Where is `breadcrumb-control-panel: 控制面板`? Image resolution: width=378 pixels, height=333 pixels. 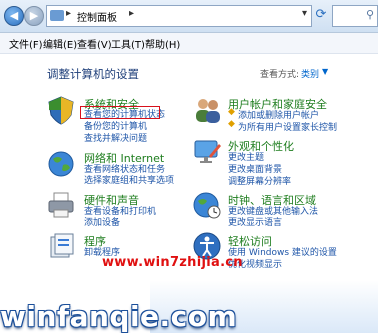 breadcrumb-control-panel: 控制面板 is located at coordinates (97, 16).